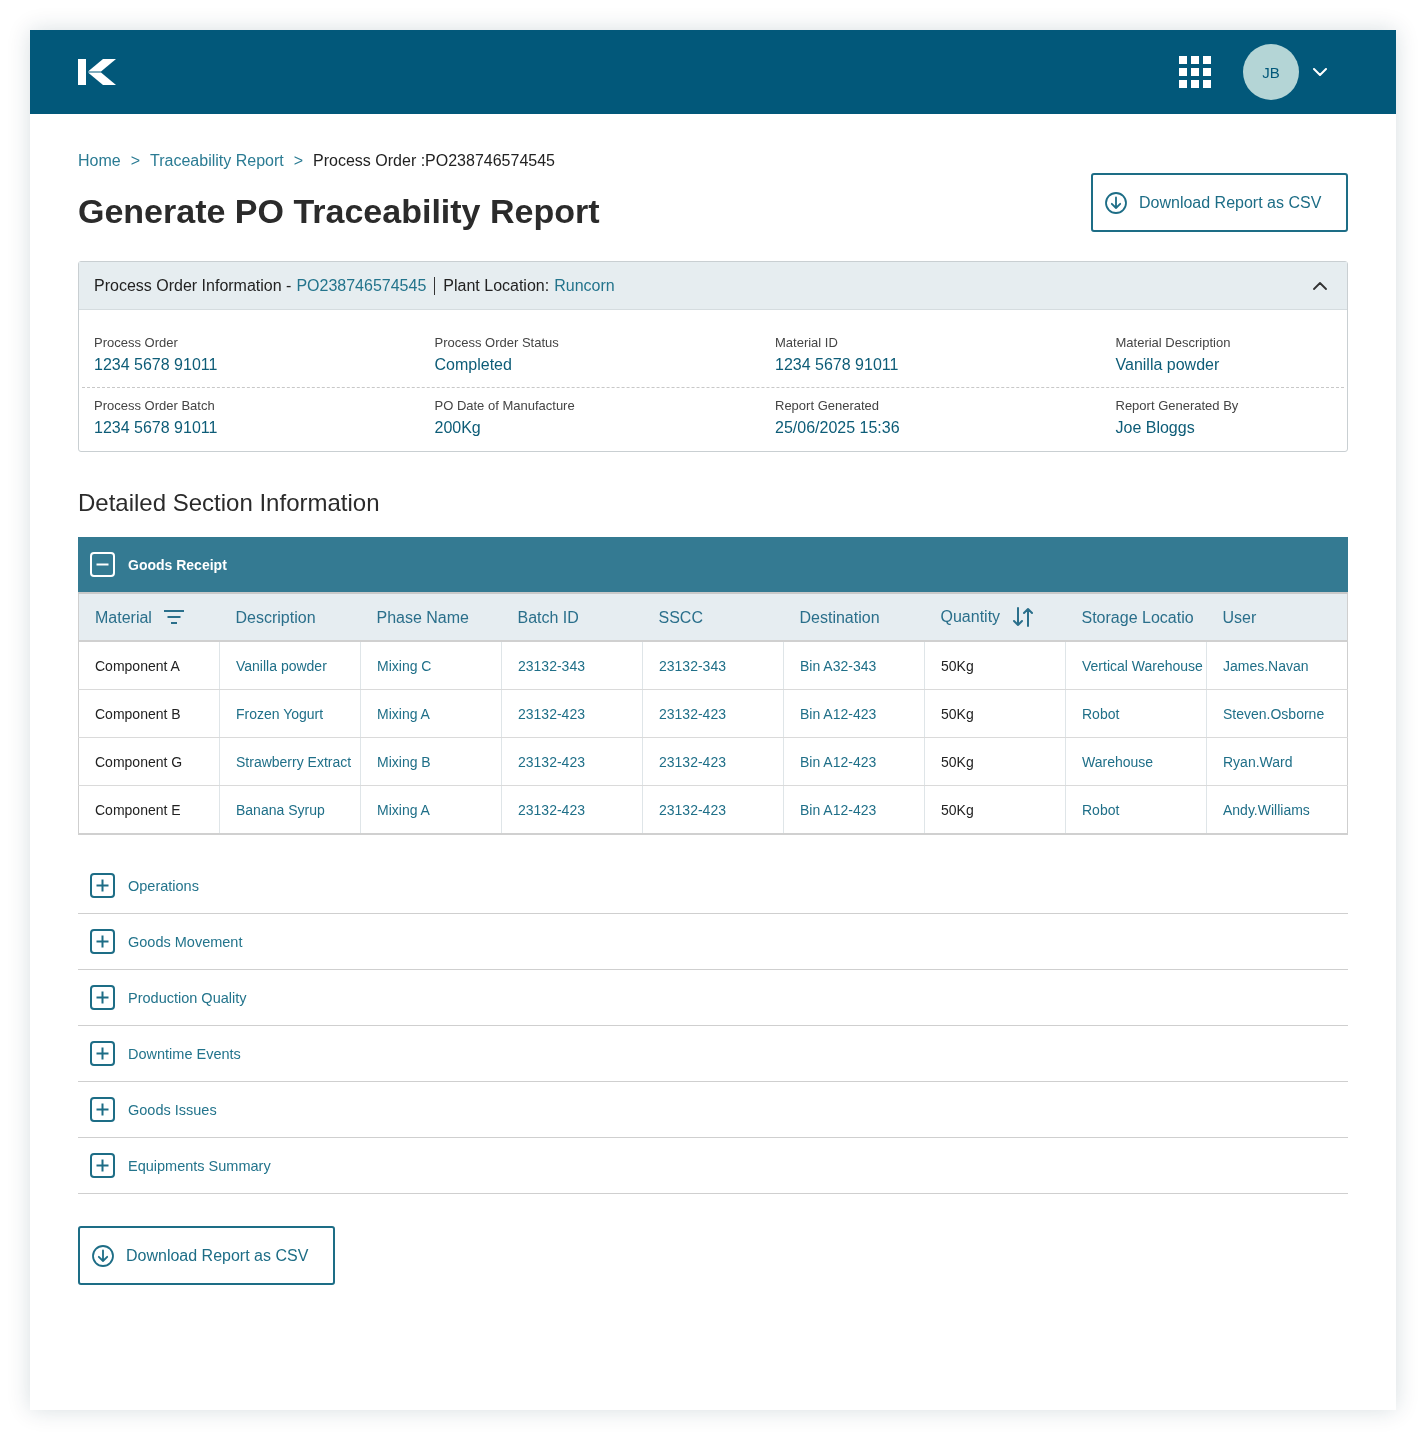 The image size is (1426, 1440). What do you see at coordinates (473, 365) in the screenshot?
I see `field-value: Completed` at bounding box center [473, 365].